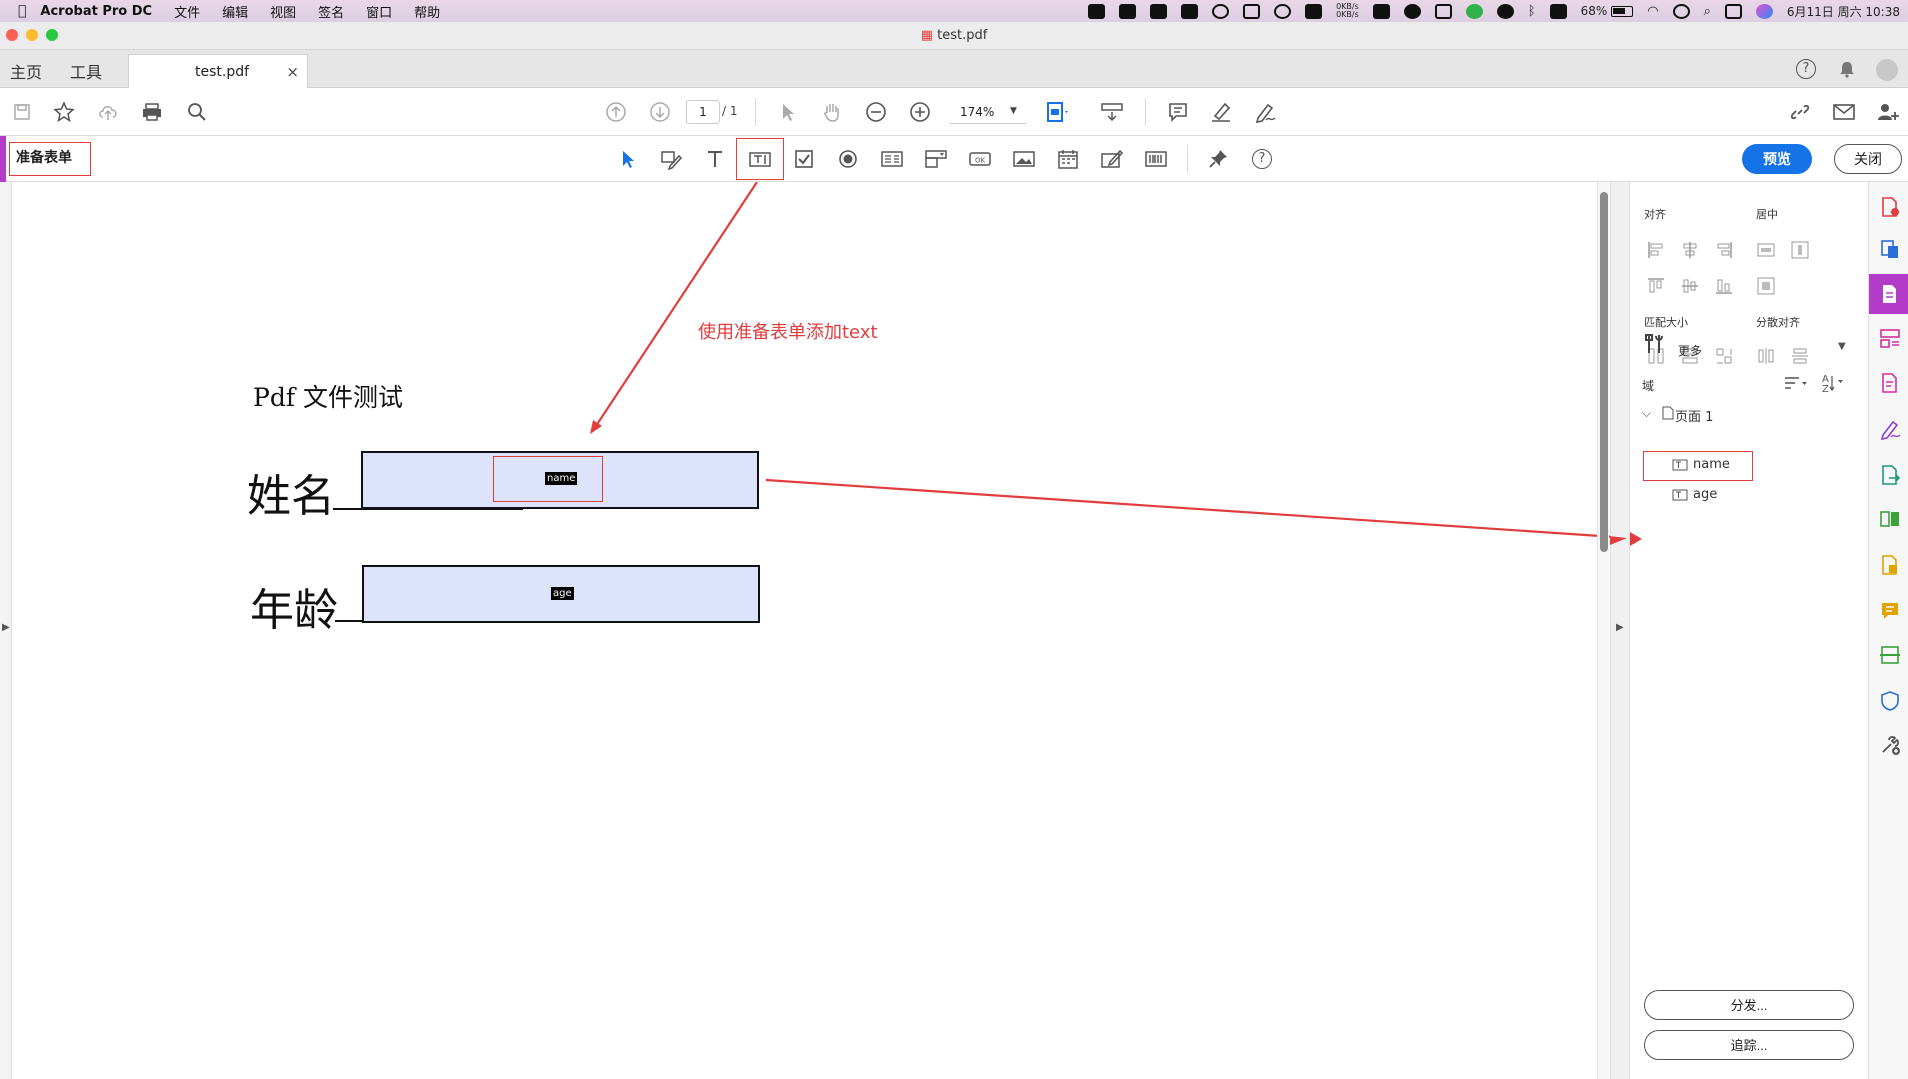  I want to click on pin-tray-icon, so click(1252, 11).